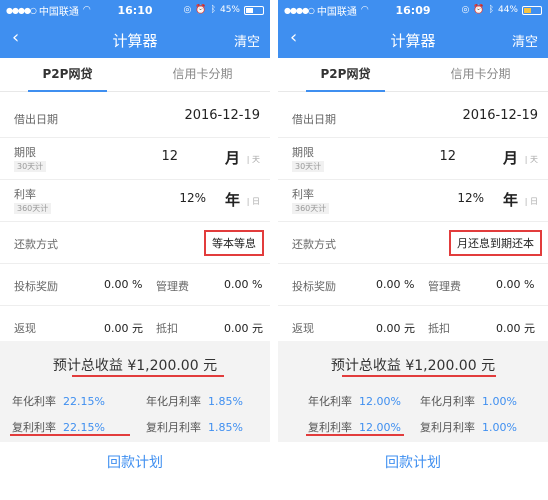  Describe the element at coordinates (58, 427) in the screenshot. I see `compound-rate: 复利利率 22.15%` at that location.